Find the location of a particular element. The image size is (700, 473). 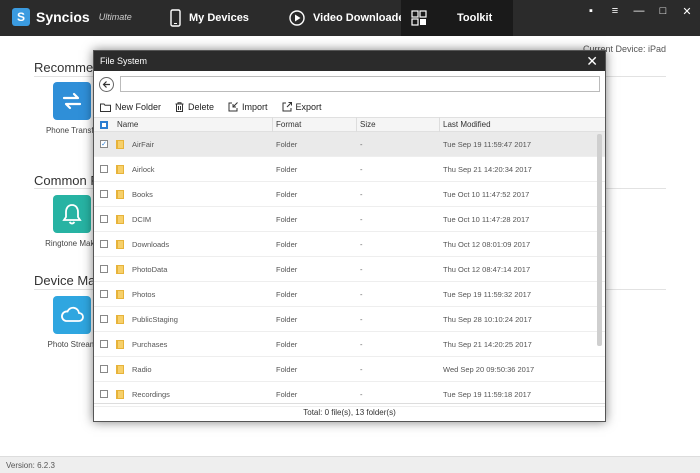

row-checkbox-box: ✓ is located at coordinates (104, 144).